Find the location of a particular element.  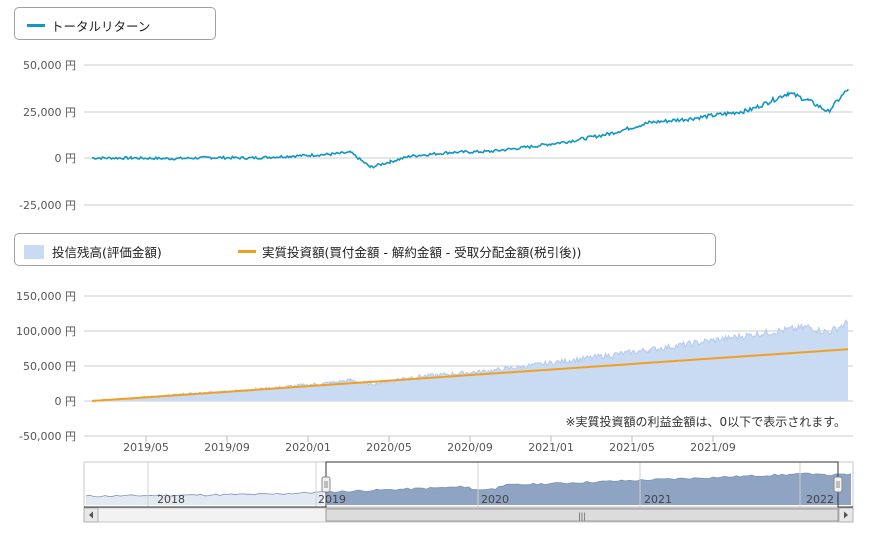

total-return-legend: トータルリターン is located at coordinates (115, 23).